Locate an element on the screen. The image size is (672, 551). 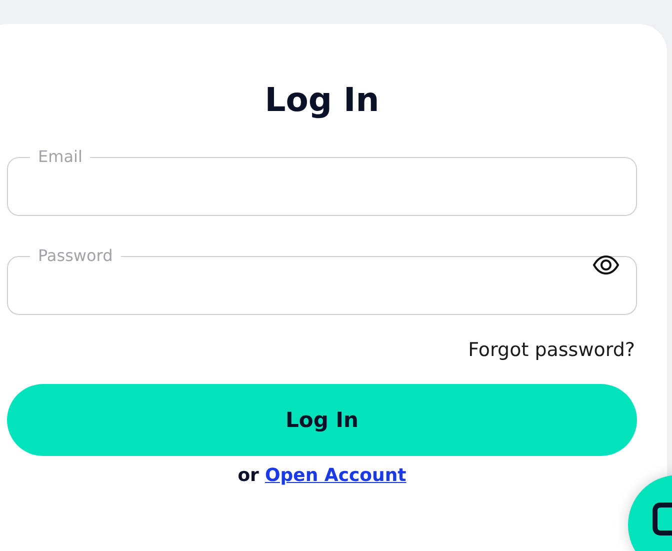
login-button: Log In is located at coordinates (322, 420).